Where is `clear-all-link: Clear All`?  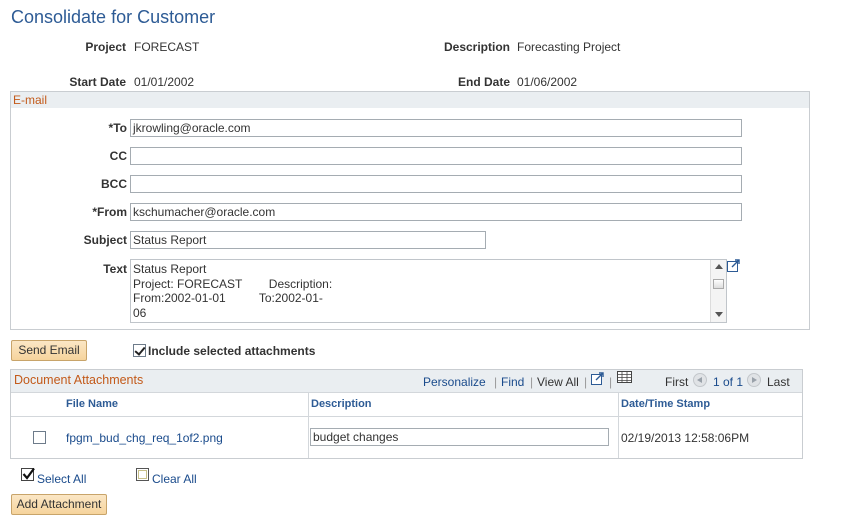 clear-all-link: Clear All is located at coordinates (174, 479).